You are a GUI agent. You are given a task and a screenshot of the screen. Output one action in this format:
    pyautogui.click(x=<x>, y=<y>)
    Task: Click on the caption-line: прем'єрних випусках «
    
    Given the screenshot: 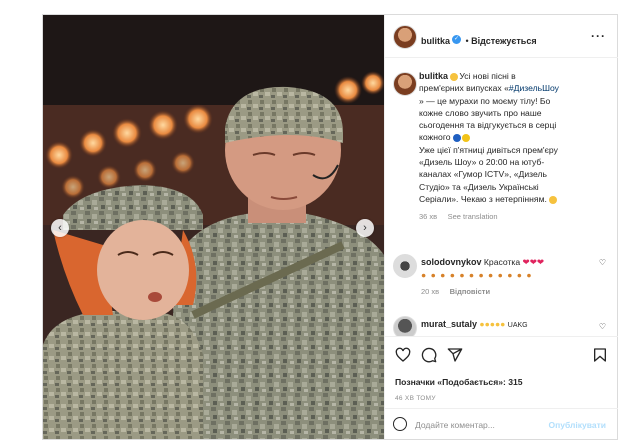 What is the action you would take?
    pyautogui.click(x=464, y=88)
    